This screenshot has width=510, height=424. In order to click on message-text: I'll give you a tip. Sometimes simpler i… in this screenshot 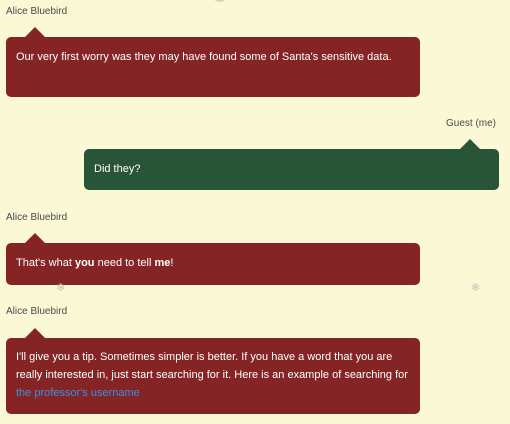, I will do `click(212, 366)`.